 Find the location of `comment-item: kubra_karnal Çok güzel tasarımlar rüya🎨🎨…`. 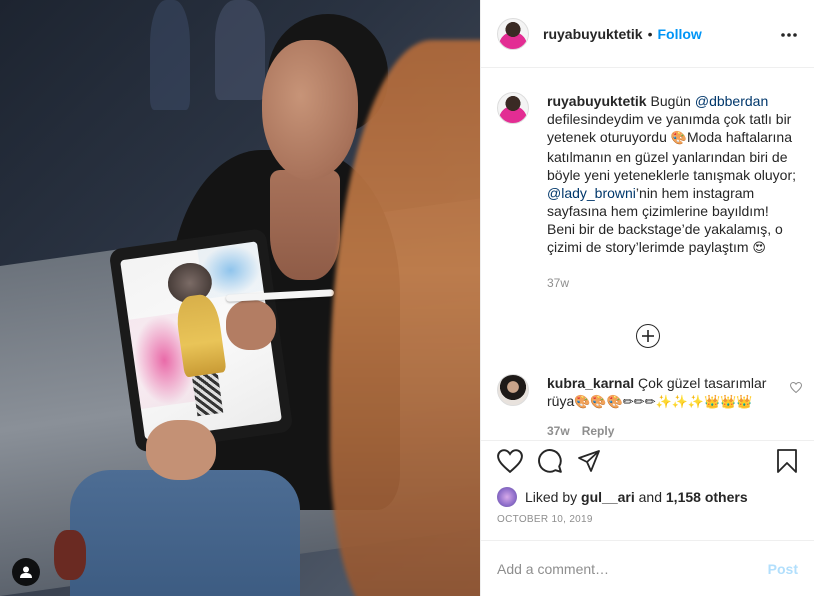

comment-item: kubra_karnal Çok güzel tasarımlar rüya🎨🎨… is located at coordinates (647, 394).